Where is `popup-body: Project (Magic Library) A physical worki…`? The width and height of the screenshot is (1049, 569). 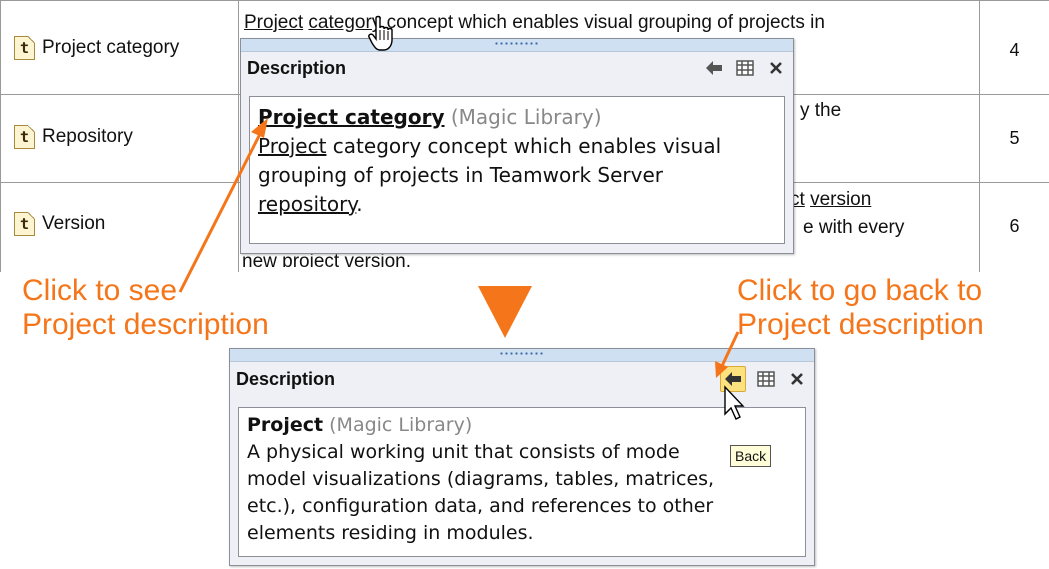
popup-body: Project (Magic Library) A physical worki… is located at coordinates (522, 482).